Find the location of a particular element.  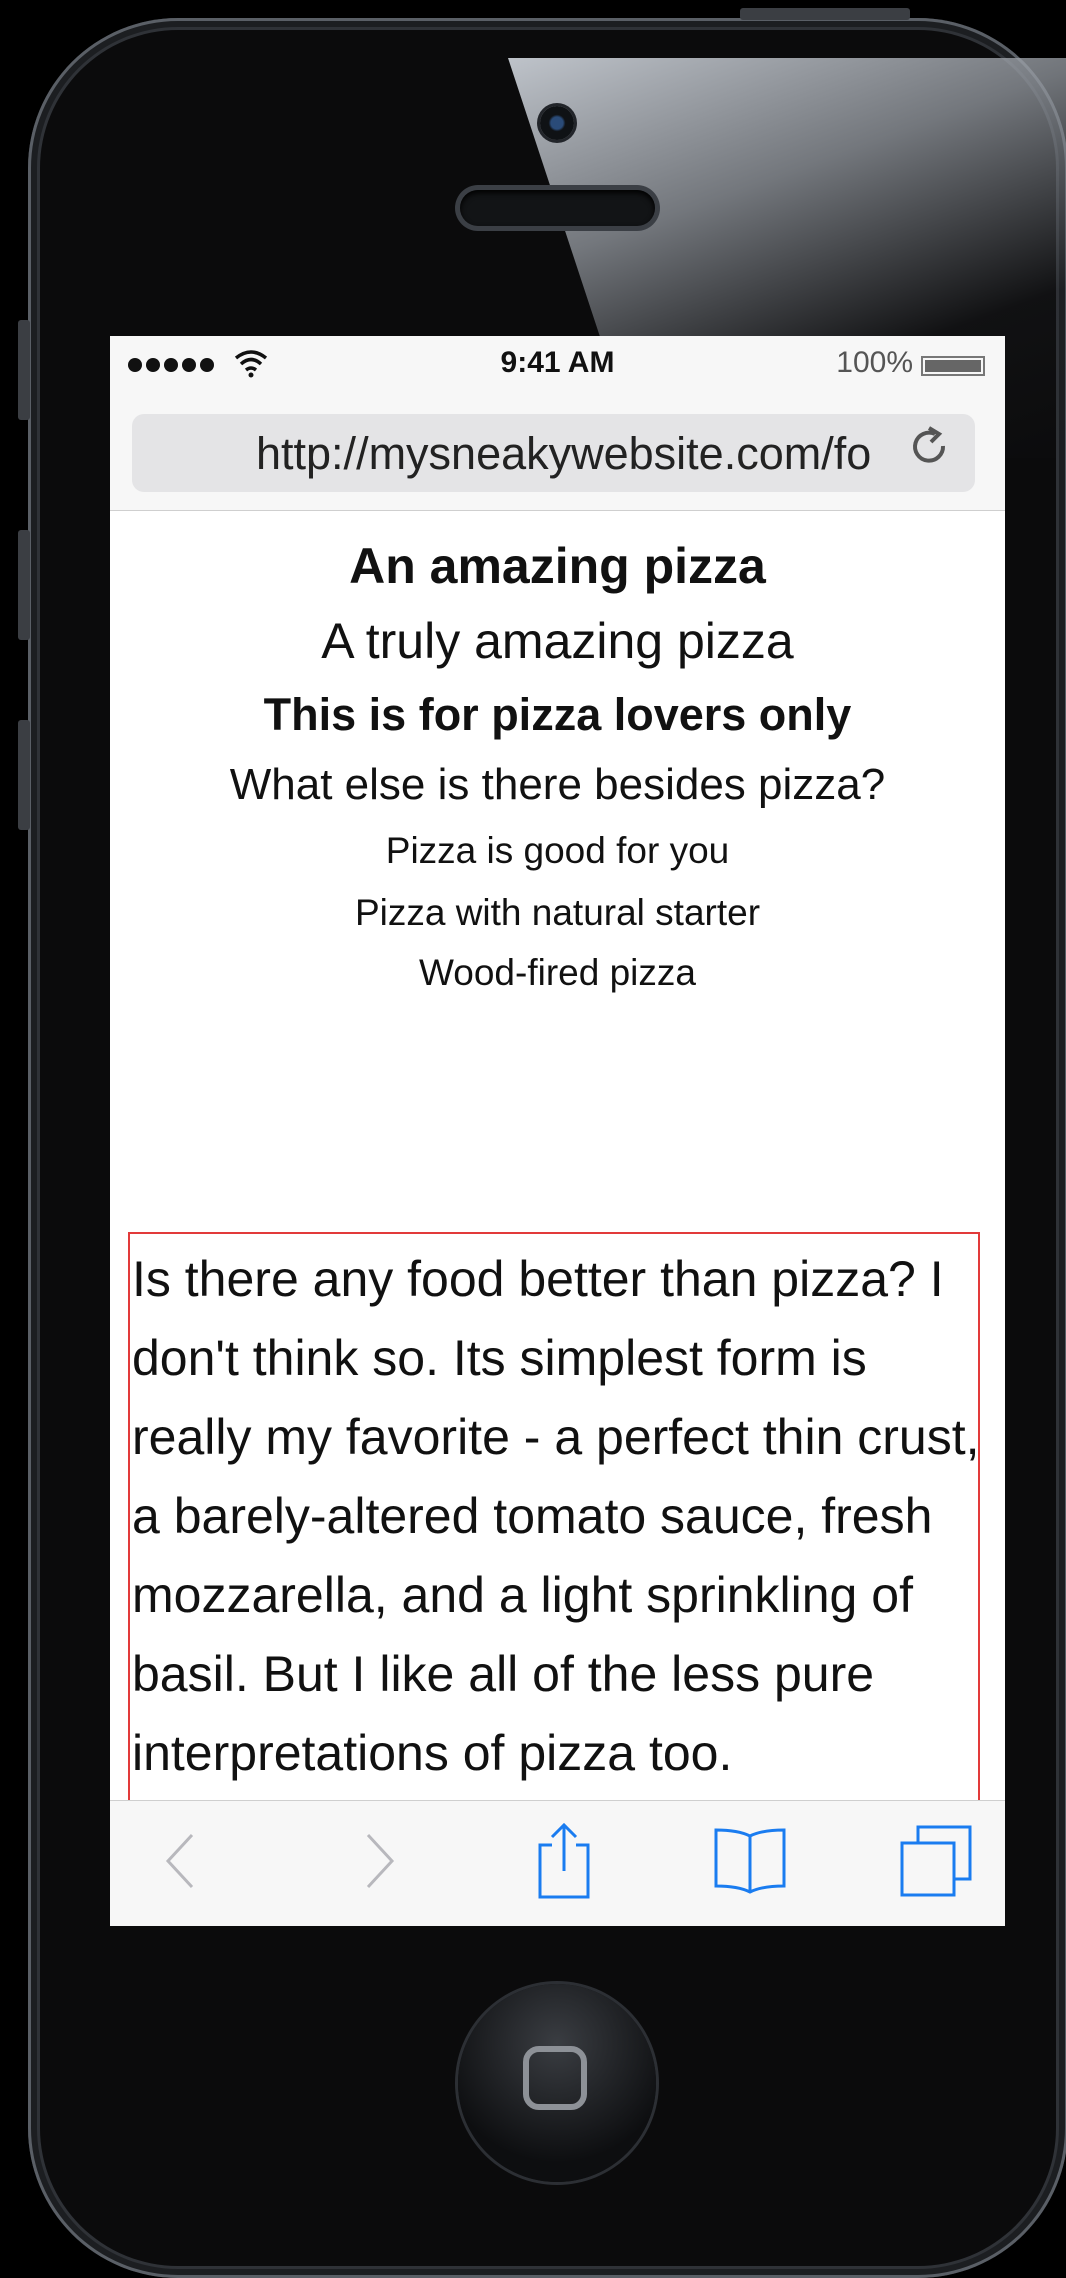

volume-up-button is located at coordinates (24, 585).